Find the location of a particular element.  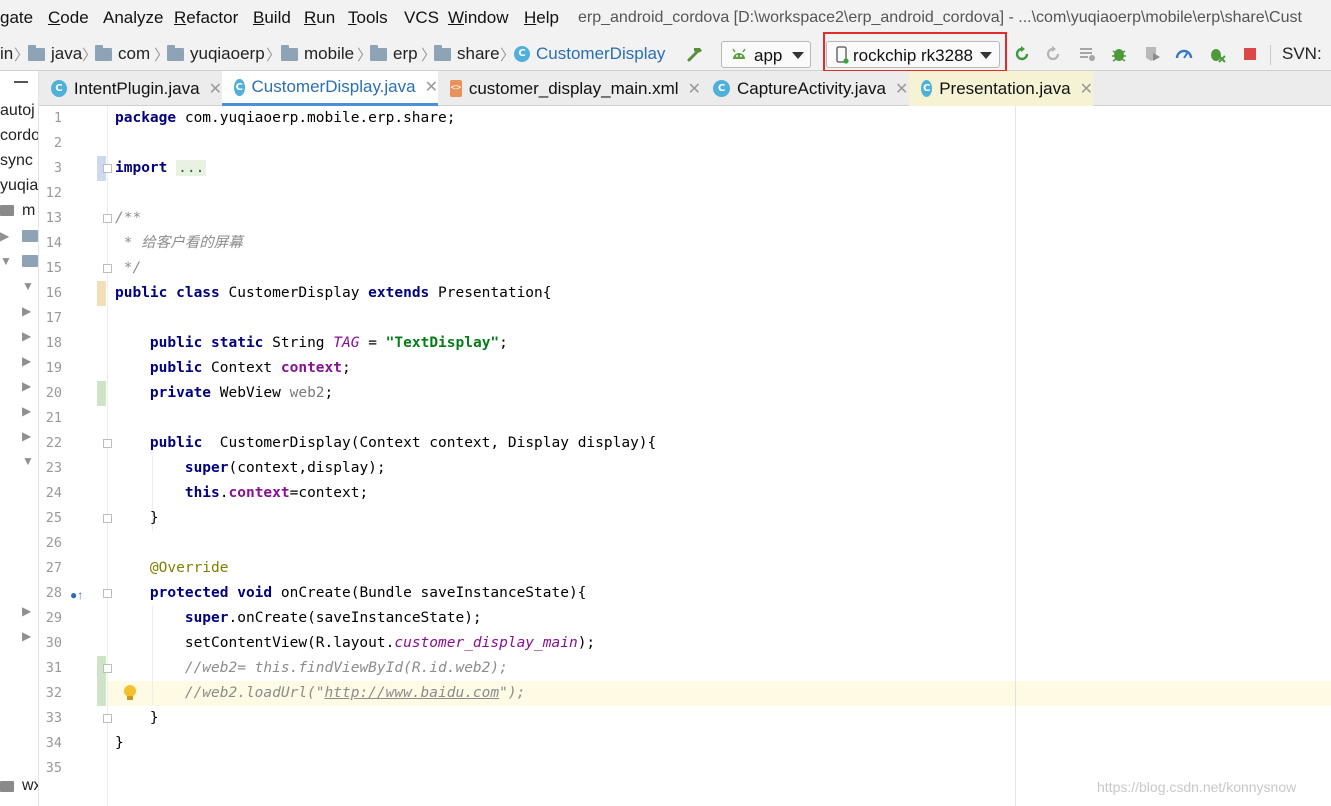

breadcrumb-item-java: java is located at coordinates (55, 54).